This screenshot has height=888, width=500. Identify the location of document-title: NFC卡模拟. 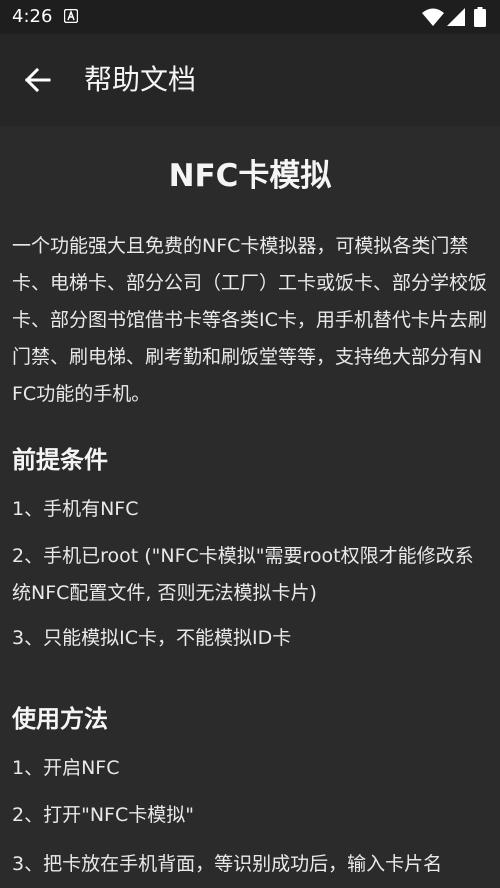
(250, 176).